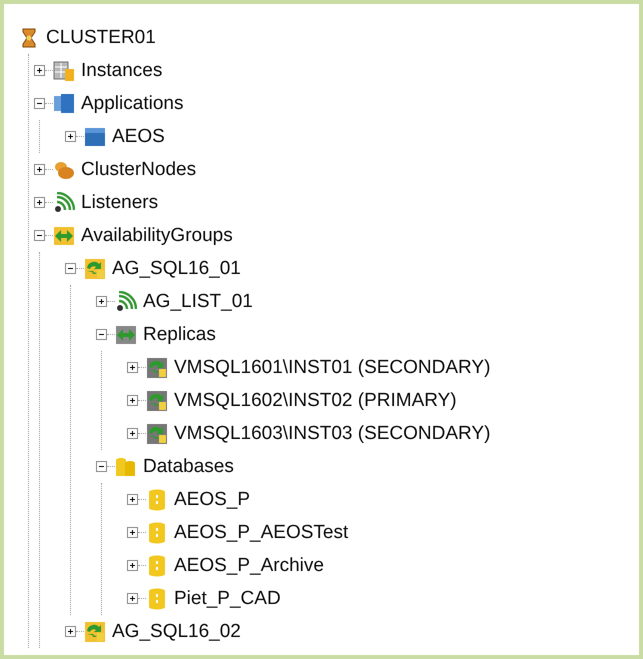 The width and height of the screenshot is (643, 659). What do you see at coordinates (261, 533) in the screenshot?
I see `tree-item: AEOS_P_AEOSTest` at bounding box center [261, 533].